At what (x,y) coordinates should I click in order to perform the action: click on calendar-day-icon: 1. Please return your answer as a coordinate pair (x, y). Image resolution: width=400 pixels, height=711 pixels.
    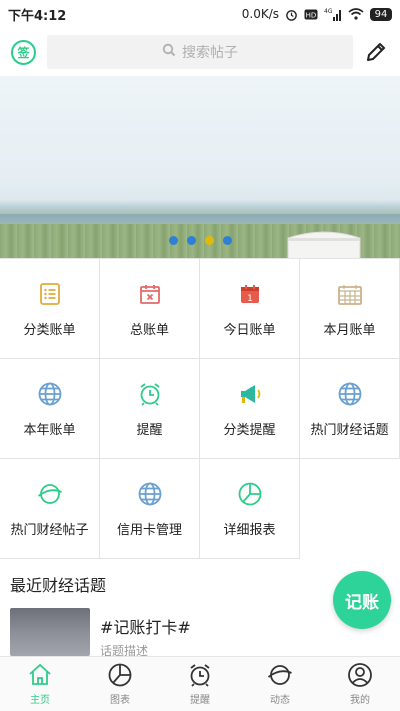
    Looking at the image, I should click on (250, 294).